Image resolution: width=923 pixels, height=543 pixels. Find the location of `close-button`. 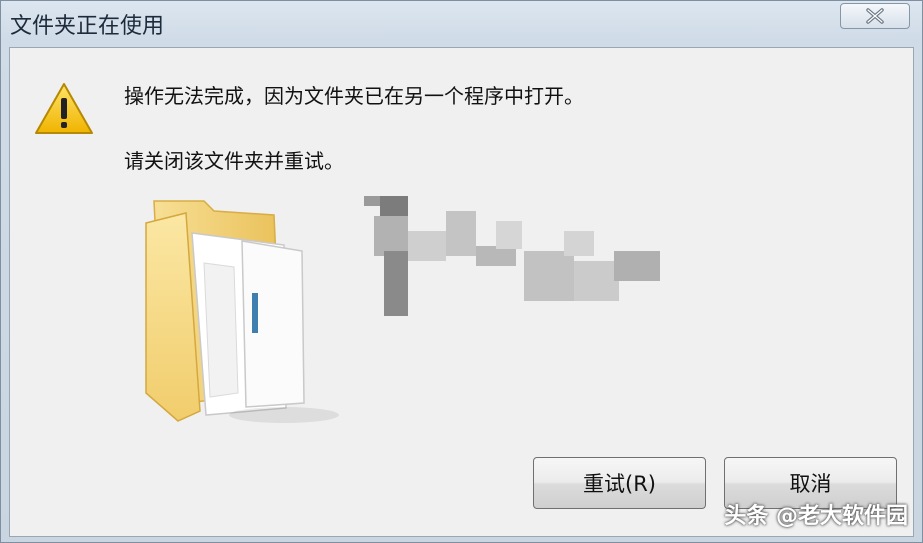

close-button is located at coordinates (875, 16).